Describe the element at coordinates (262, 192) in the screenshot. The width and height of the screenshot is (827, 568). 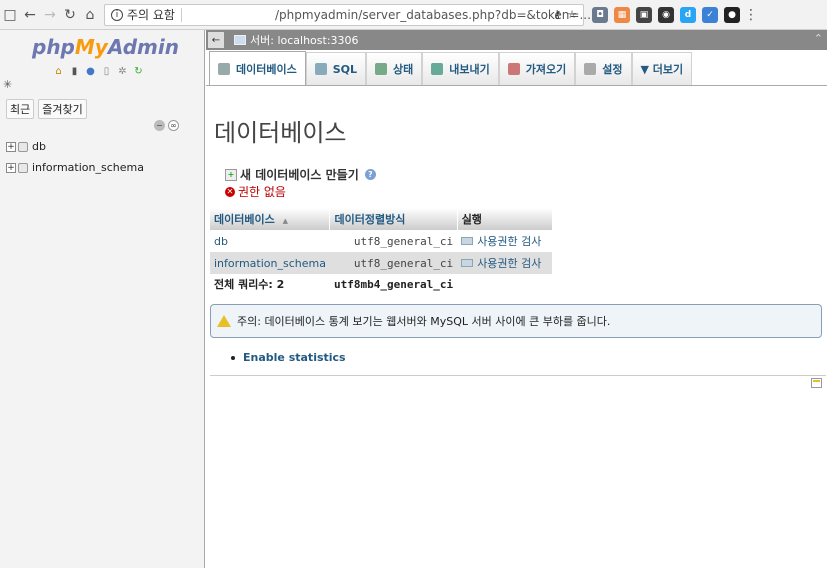
I see `no-privileges-label: 권한 없음` at that location.